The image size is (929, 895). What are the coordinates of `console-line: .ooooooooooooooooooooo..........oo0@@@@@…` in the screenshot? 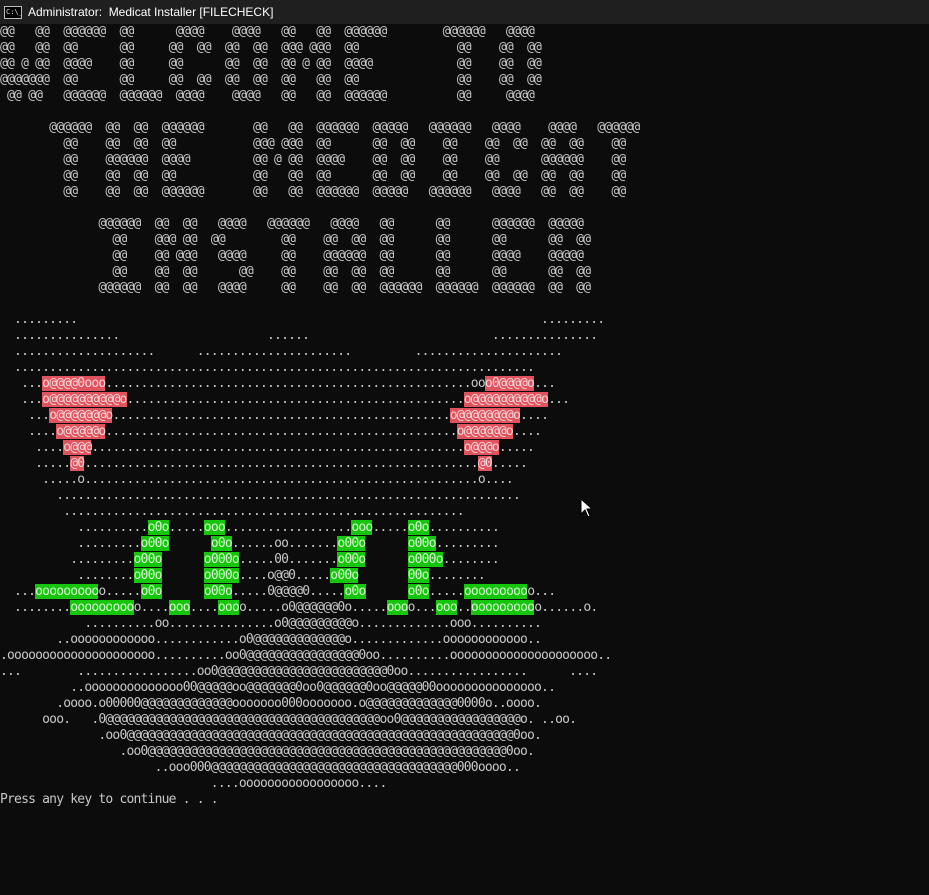 It's located at (306, 655).